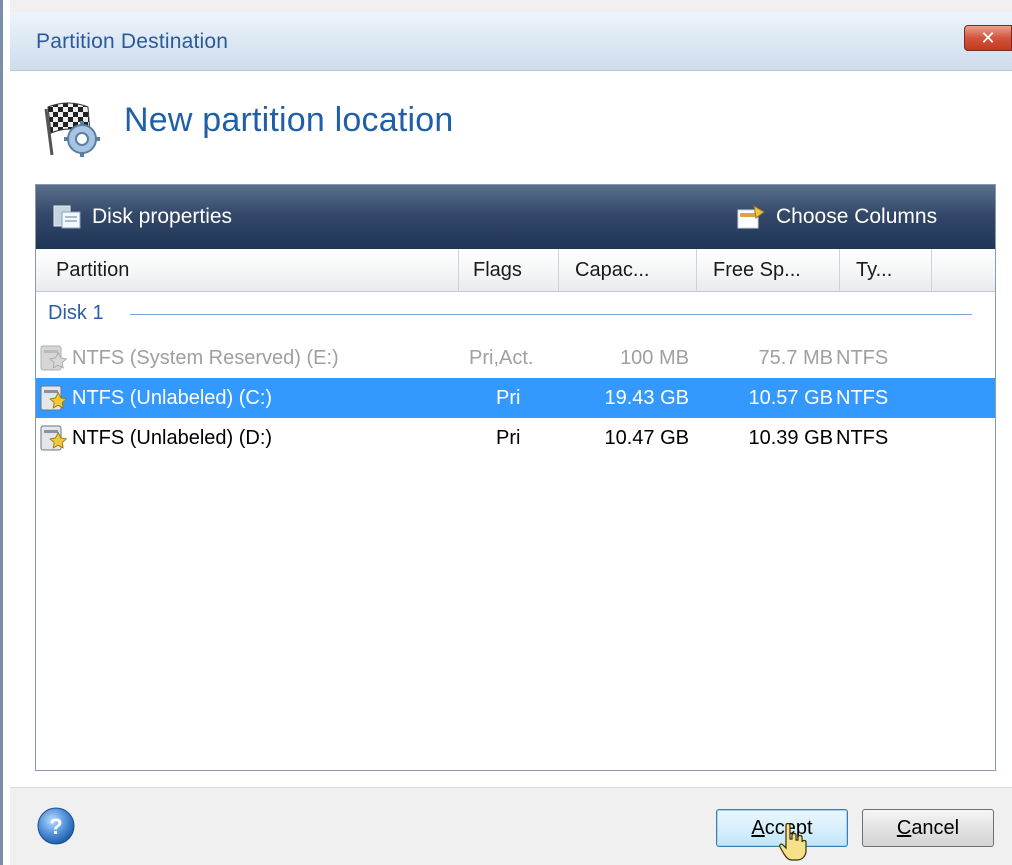  I want to click on panel-toolbar: Disk properties Choose Columns, so click(515, 217).